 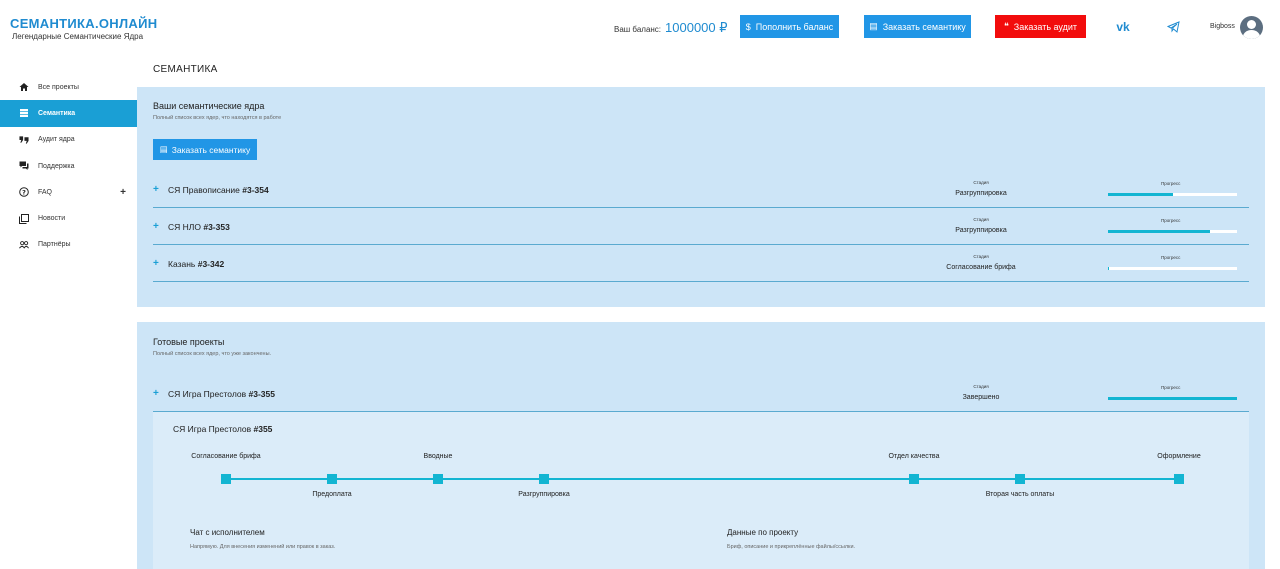 I want to click on detail-title: СЯ Игра Престолов #355, so click(x=222, y=429).